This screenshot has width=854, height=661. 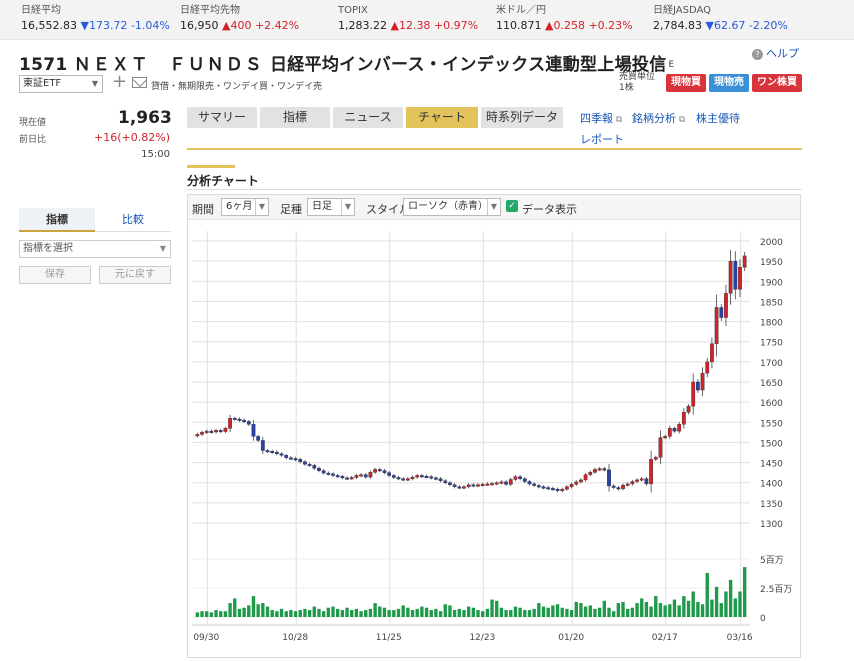 I want to click on tab-summary: サマリー, so click(x=222, y=117).